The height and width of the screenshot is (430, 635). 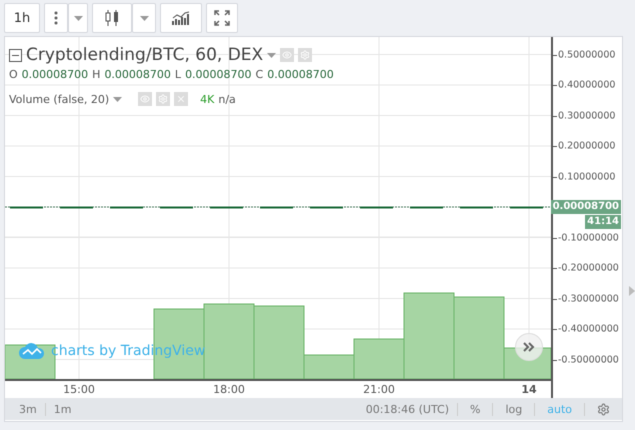 I want to click on volume-label: Volume (false, 20), so click(x=59, y=99).